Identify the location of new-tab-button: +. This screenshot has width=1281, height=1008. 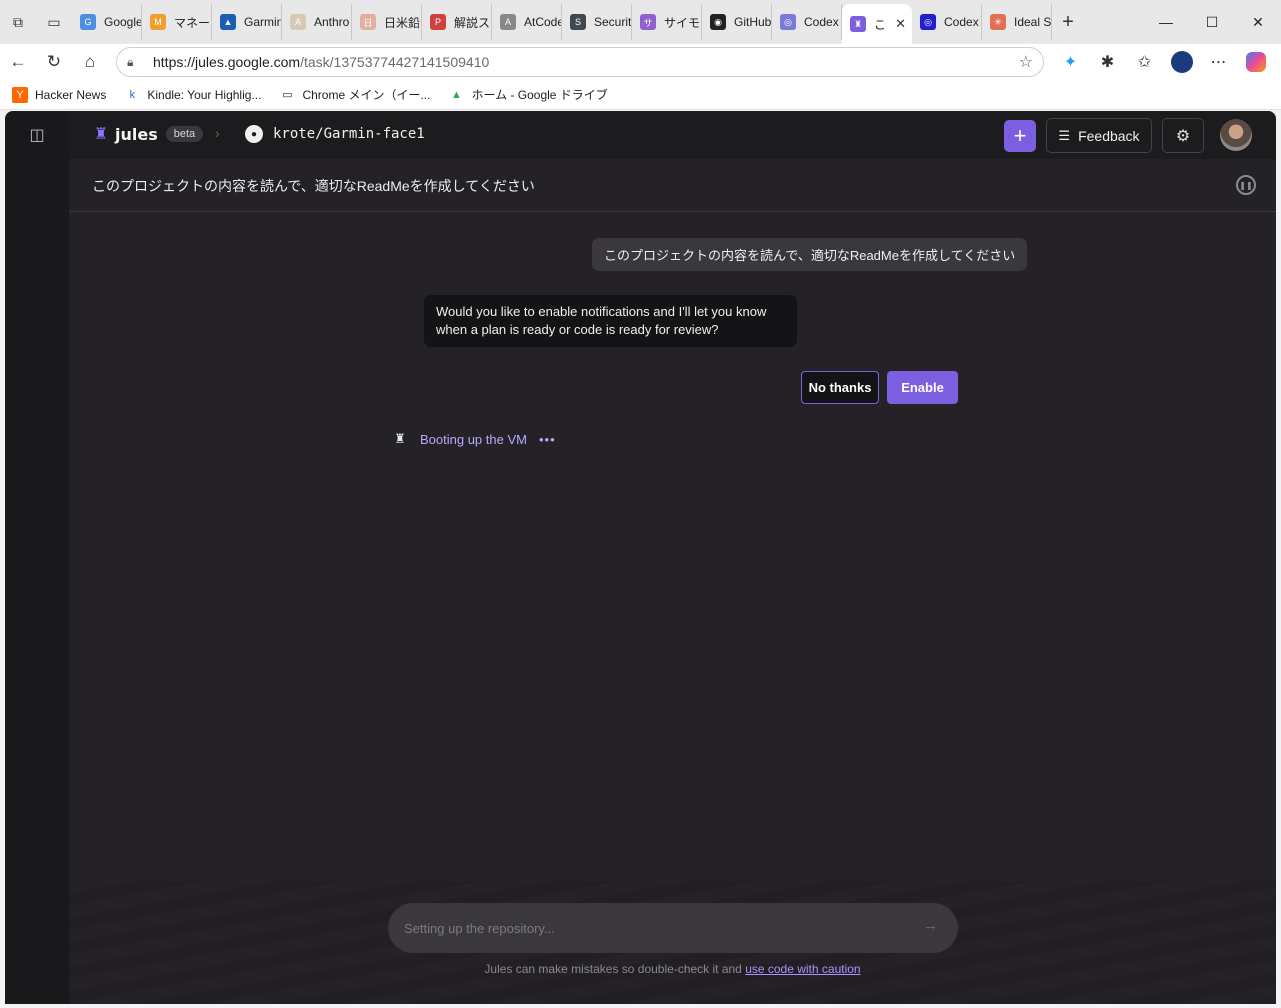
(1068, 22).